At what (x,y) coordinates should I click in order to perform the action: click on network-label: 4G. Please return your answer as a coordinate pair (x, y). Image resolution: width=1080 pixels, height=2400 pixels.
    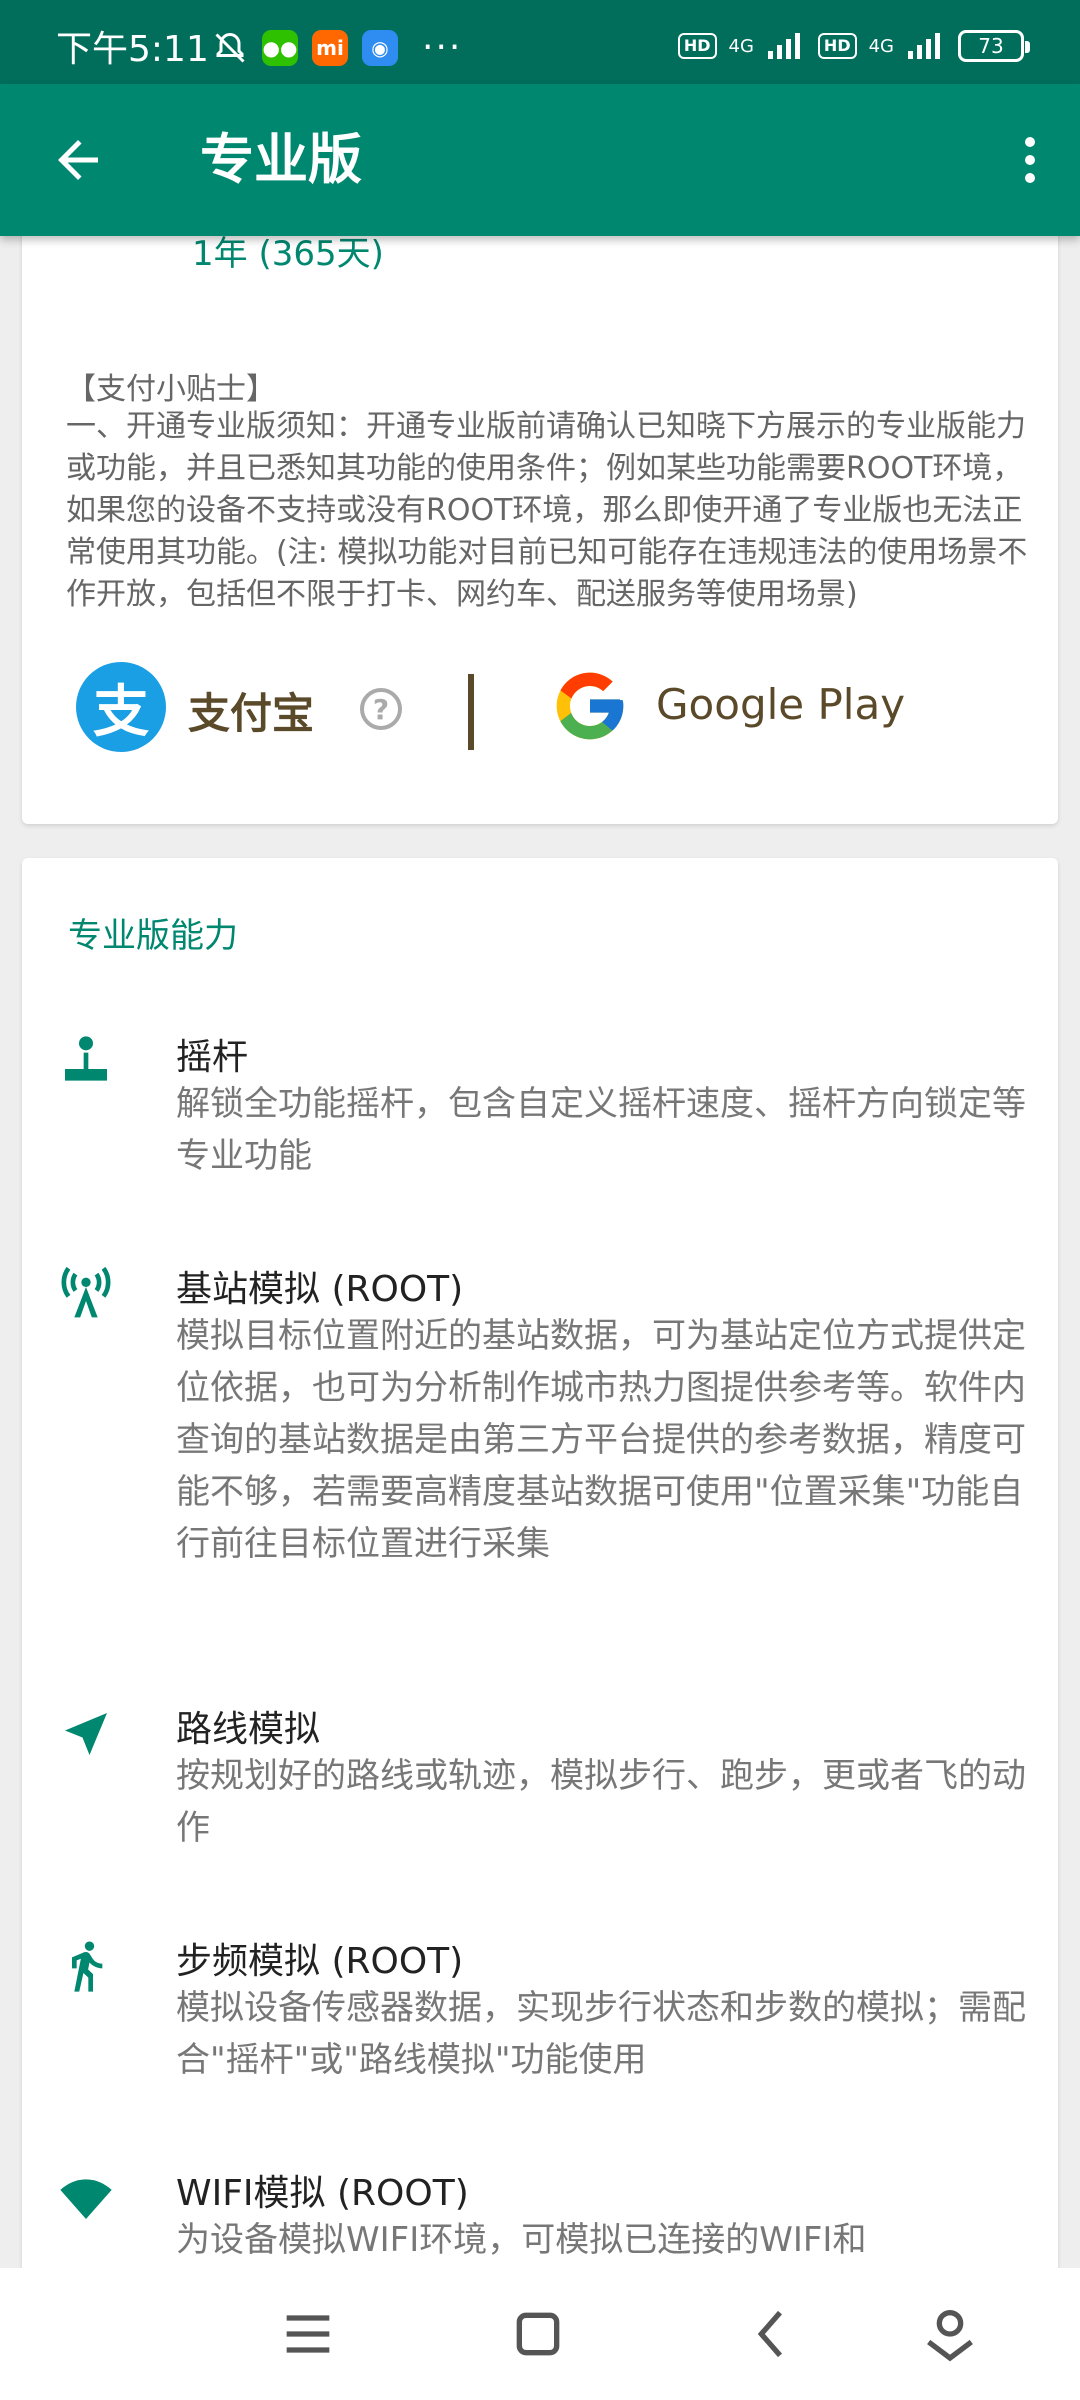
    Looking at the image, I should click on (741, 46).